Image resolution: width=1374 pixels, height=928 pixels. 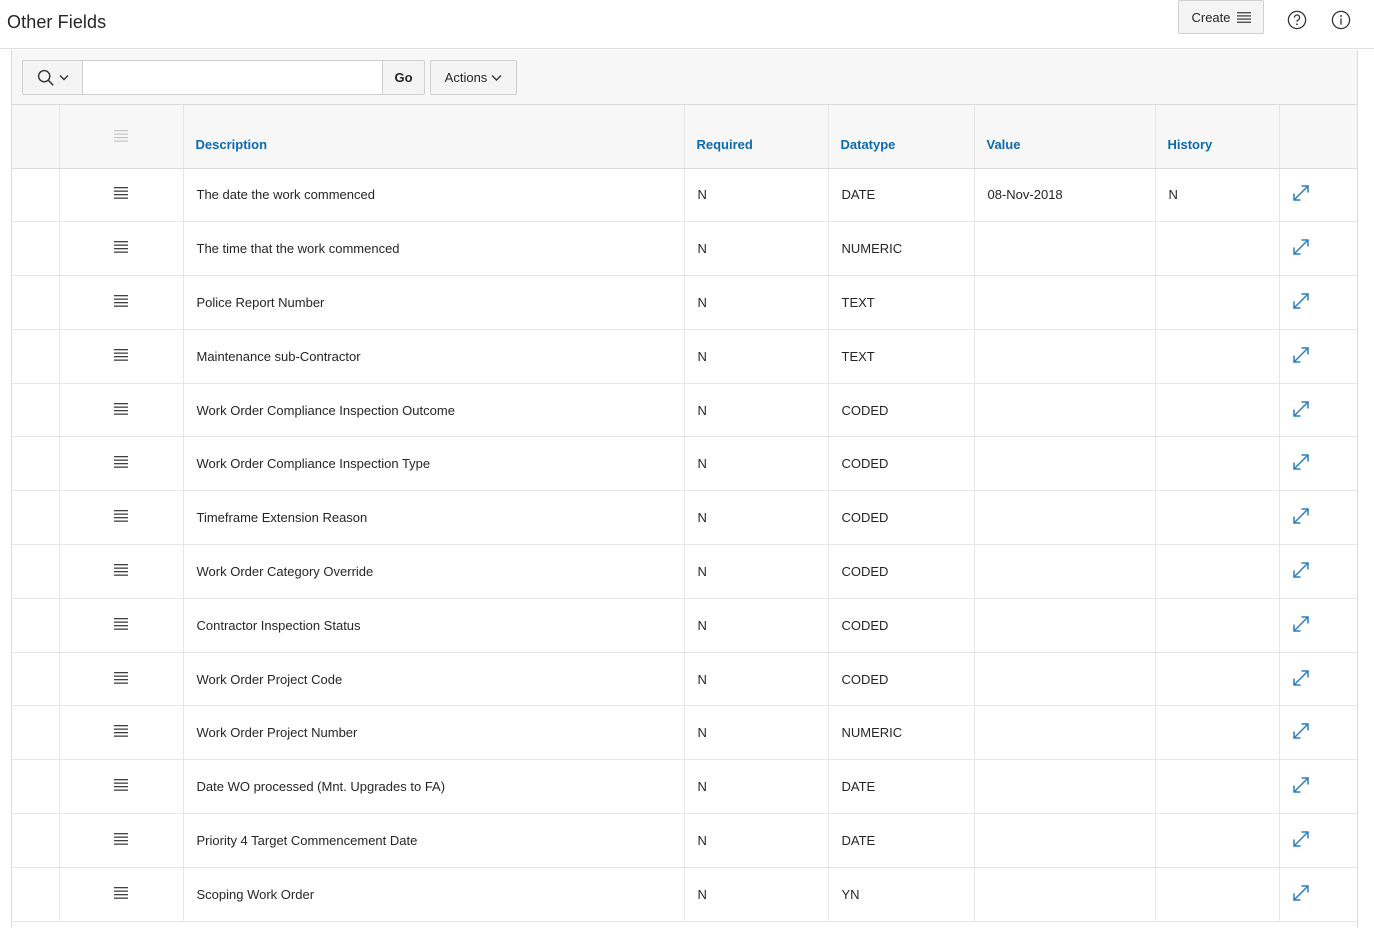 What do you see at coordinates (684, 302) in the screenshot?
I see `table-row: Police Report Number N TEXT` at bounding box center [684, 302].